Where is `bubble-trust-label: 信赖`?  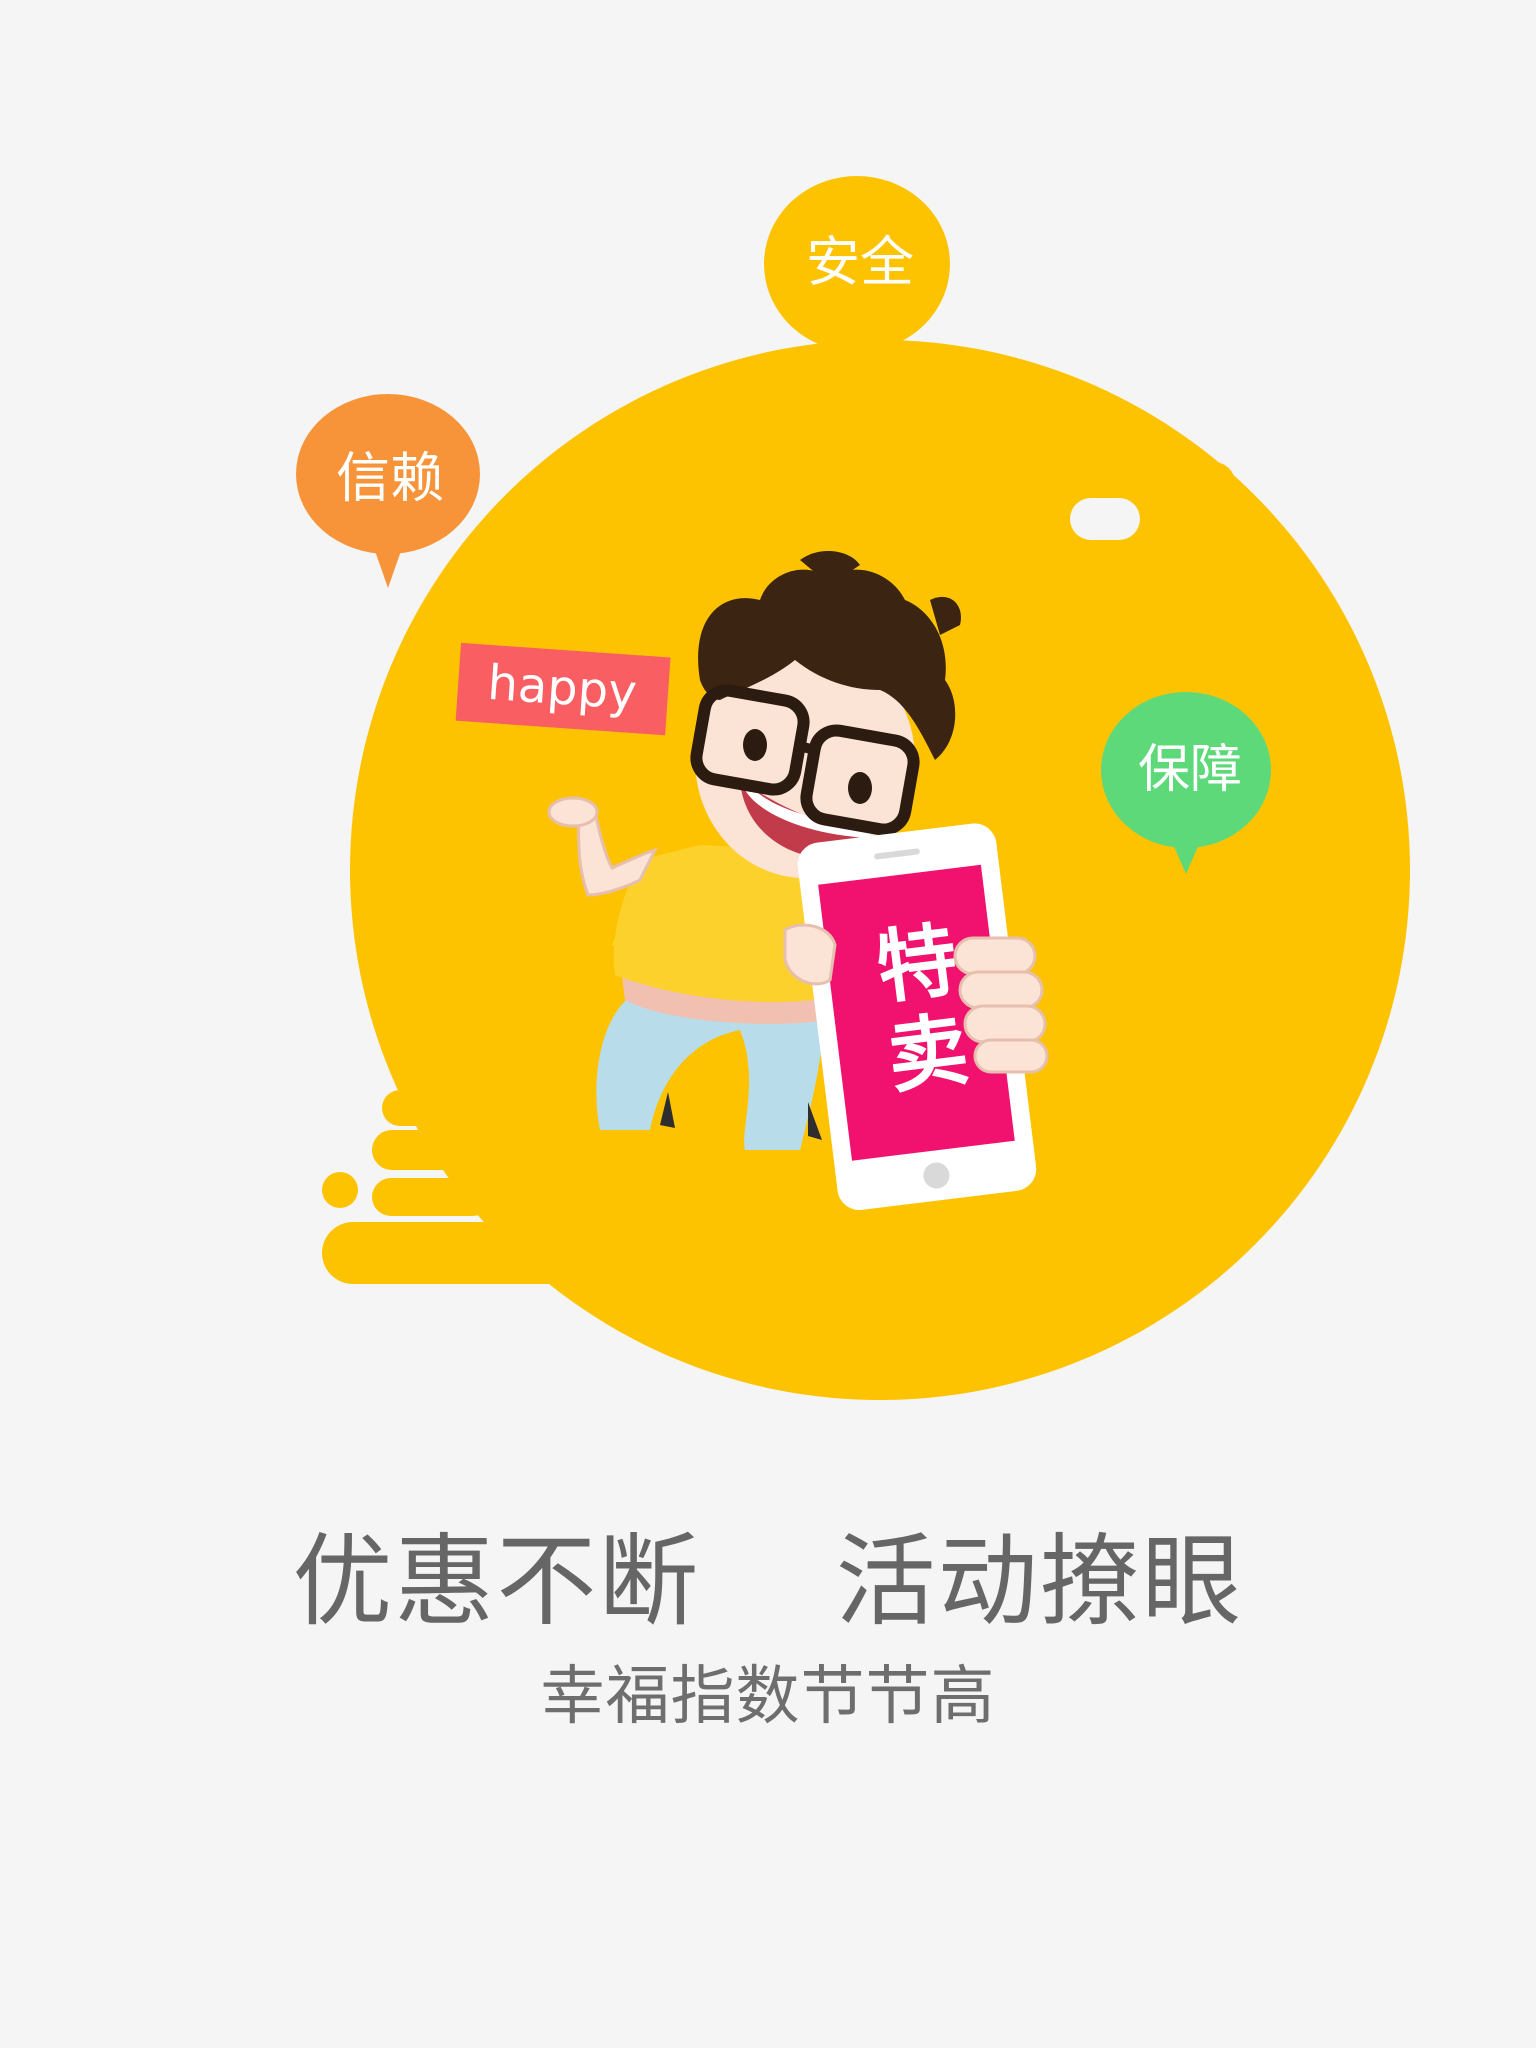 bubble-trust-label: 信赖 is located at coordinates (390, 478).